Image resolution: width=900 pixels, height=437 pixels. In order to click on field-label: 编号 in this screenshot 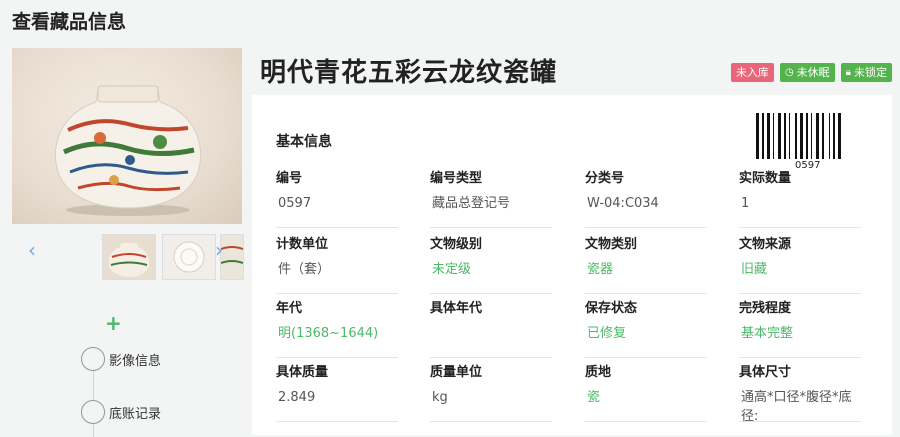, I will do `click(289, 178)`.